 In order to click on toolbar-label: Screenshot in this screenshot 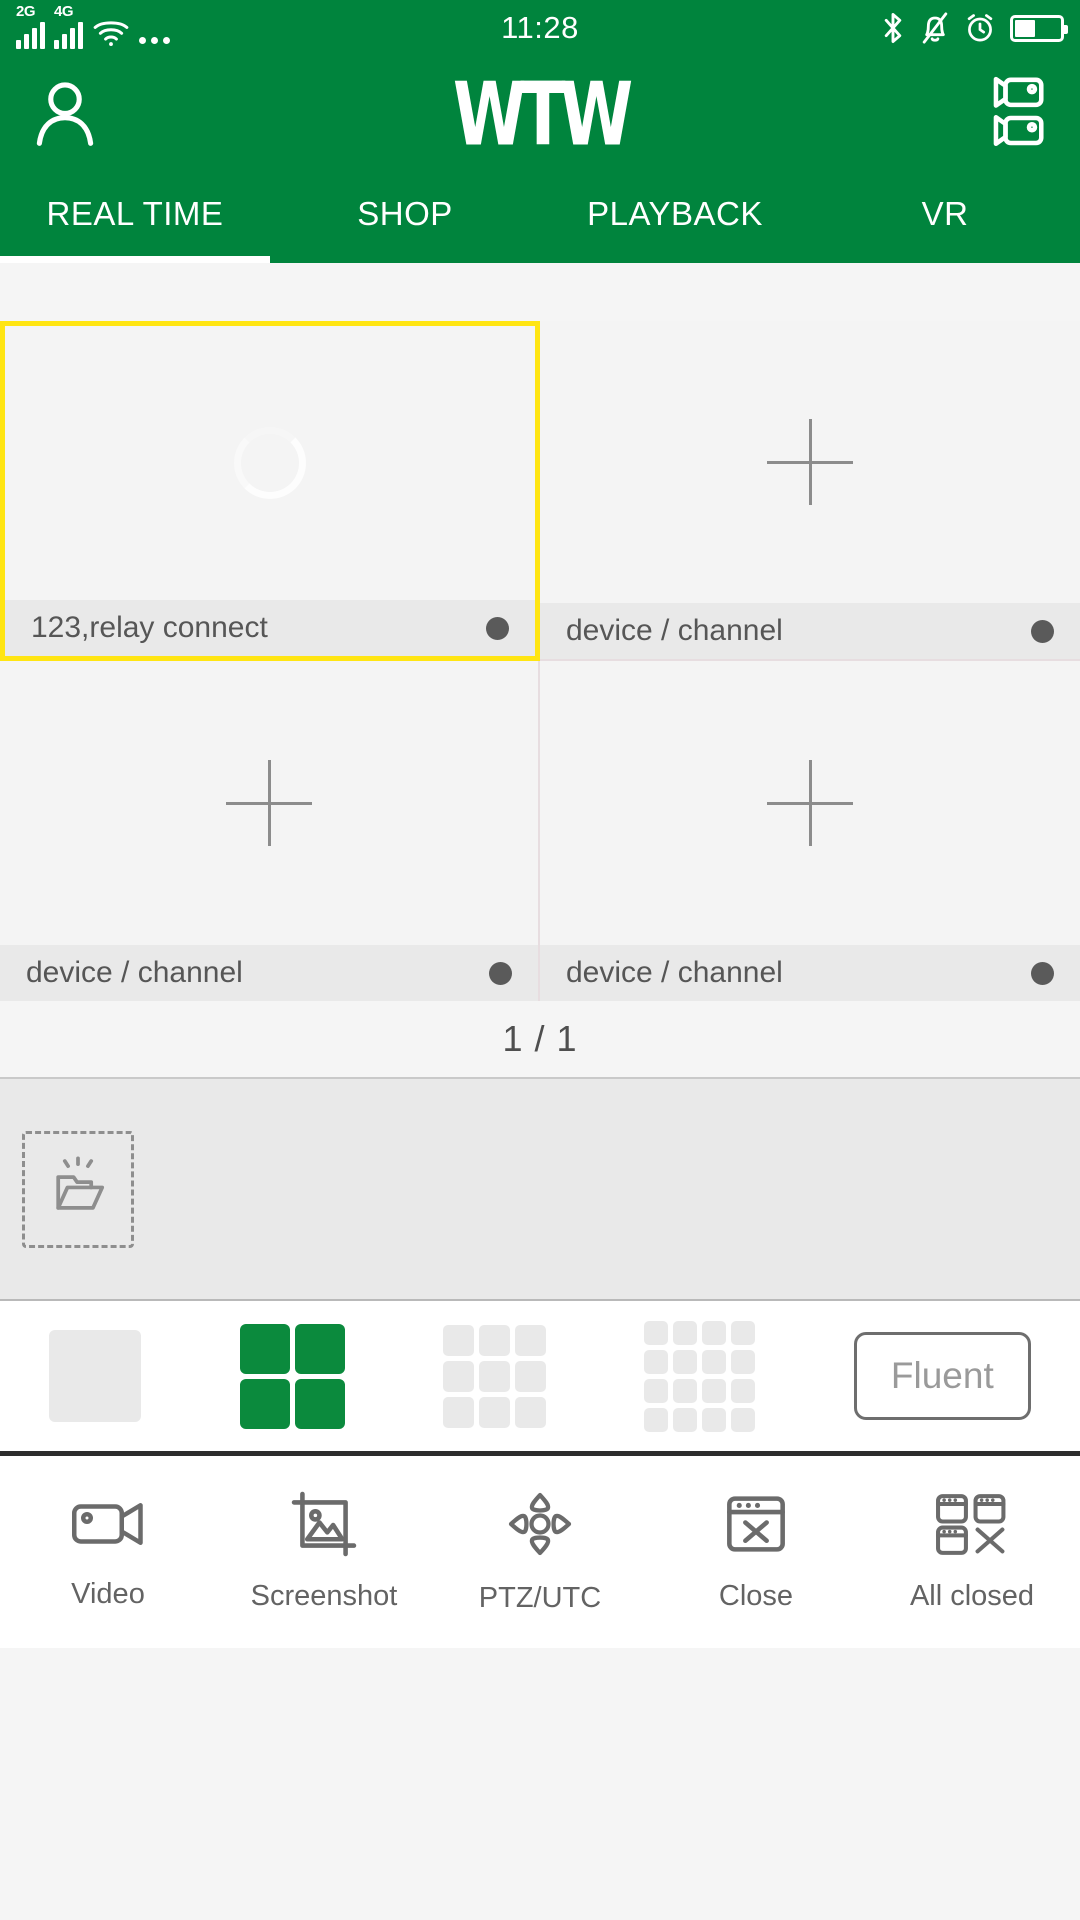, I will do `click(324, 1596)`.